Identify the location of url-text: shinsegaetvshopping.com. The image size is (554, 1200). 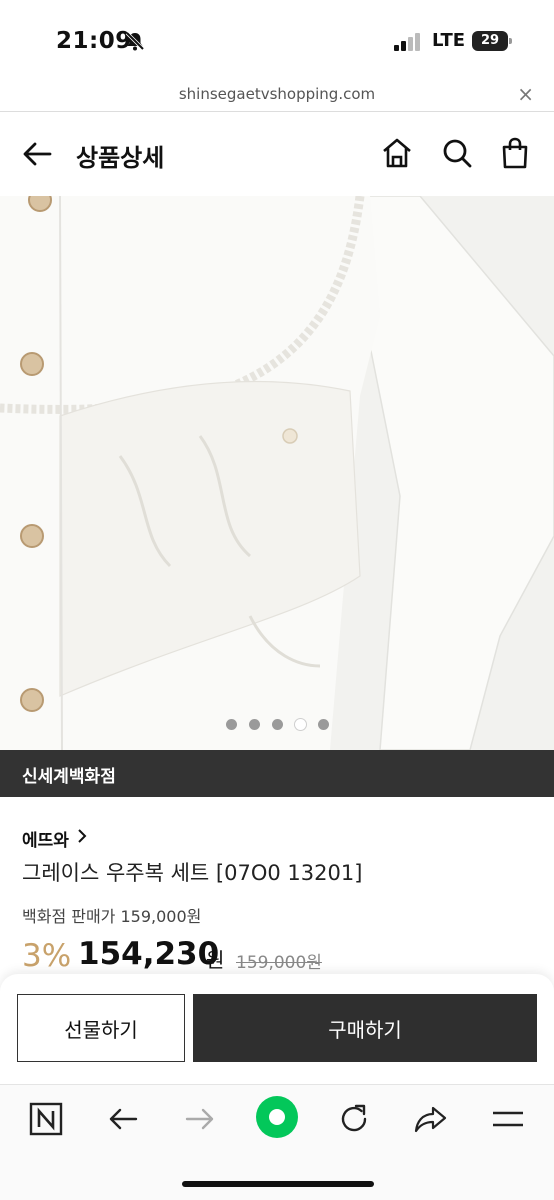
(277, 94).